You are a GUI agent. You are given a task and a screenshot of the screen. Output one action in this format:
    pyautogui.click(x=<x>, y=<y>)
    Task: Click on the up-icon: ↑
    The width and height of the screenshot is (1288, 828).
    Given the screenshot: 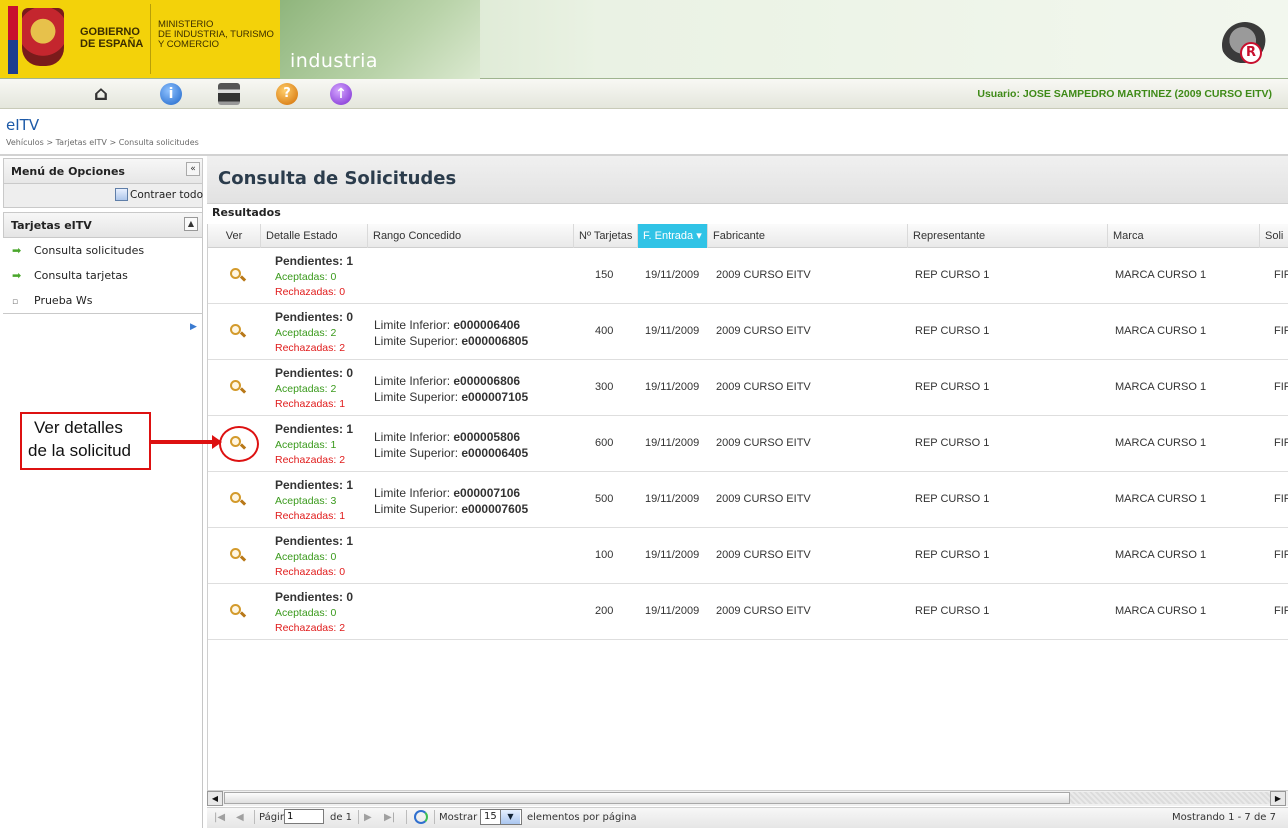 What is the action you would take?
    pyautogui.click(x=341, y=94)
    